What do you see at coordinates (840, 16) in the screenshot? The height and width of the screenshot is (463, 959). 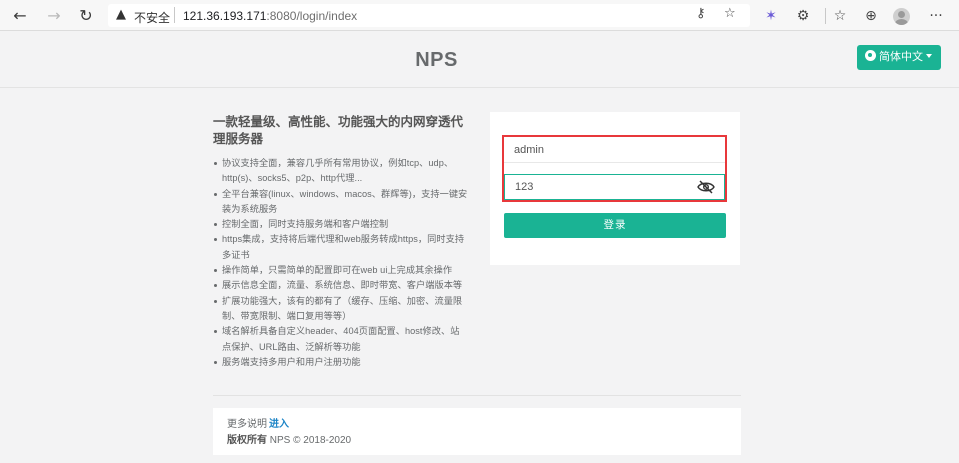 I see `favorites-icon: ☆` at bounding box center [840, 16].